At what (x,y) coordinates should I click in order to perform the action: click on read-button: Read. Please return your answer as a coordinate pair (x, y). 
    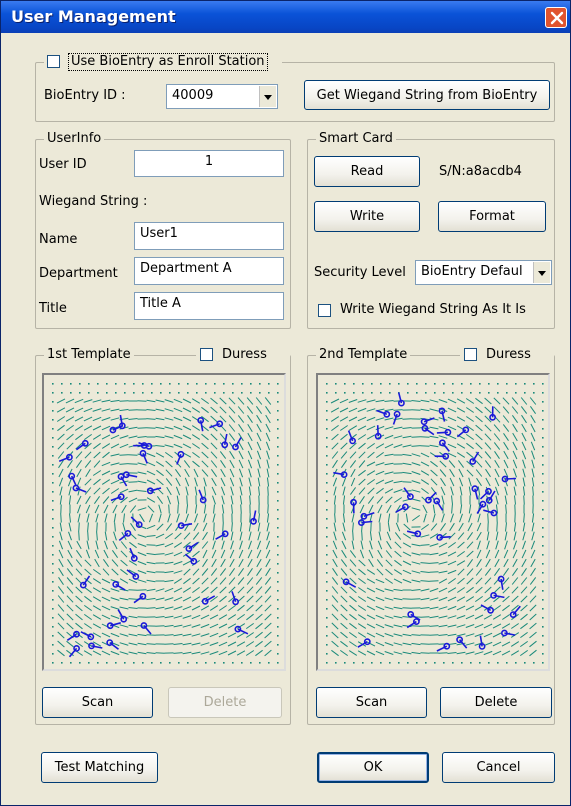
    Looking at the image, I should click on (367, 171).